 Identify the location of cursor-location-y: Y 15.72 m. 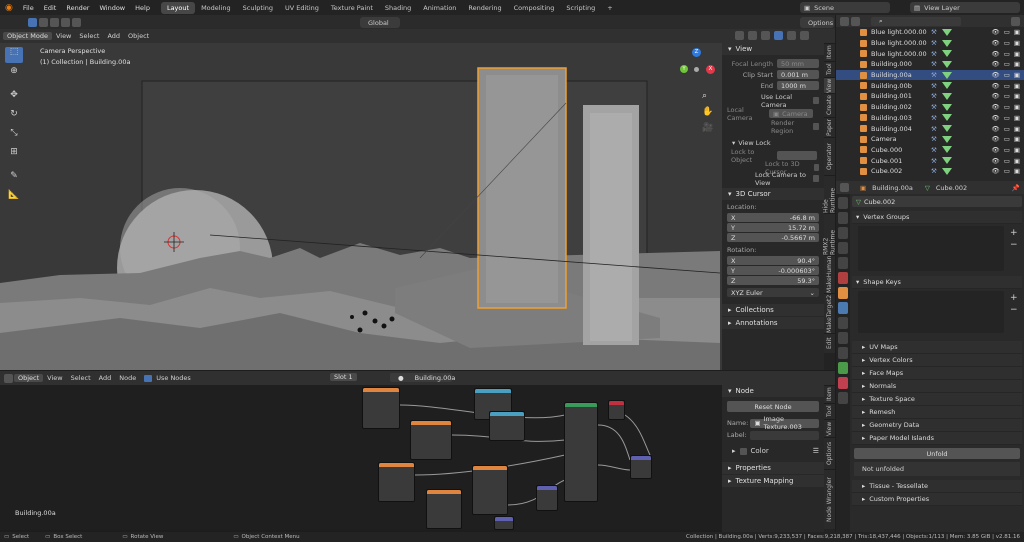
(773, 227).